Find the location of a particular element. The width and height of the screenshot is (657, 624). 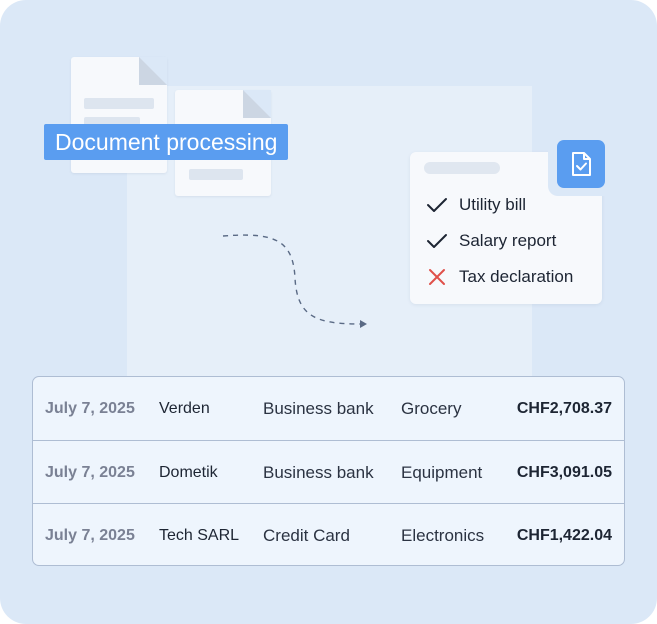

document-check-icon is located at coordinates (581, 164).